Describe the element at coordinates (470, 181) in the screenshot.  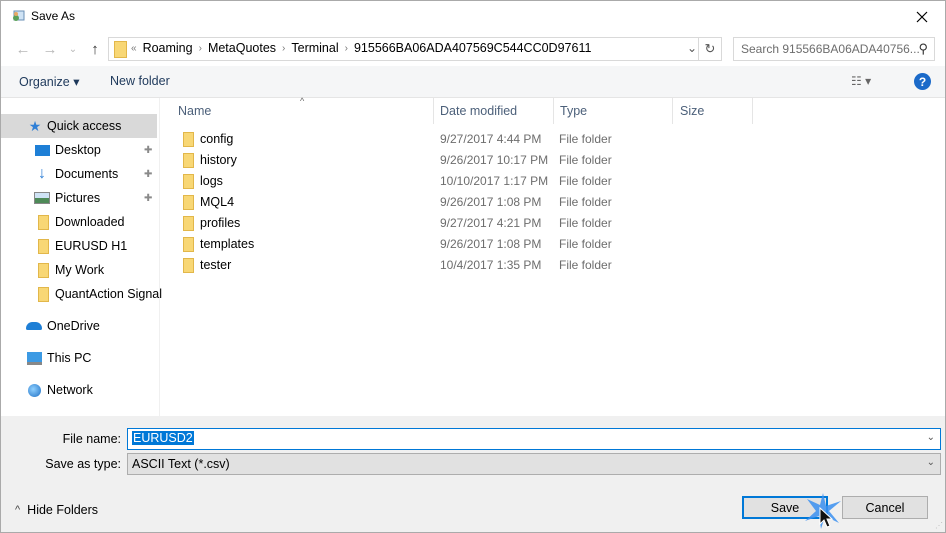
I see `file-row: logs 10/10/2017 1:17 PM File folder` at that location.